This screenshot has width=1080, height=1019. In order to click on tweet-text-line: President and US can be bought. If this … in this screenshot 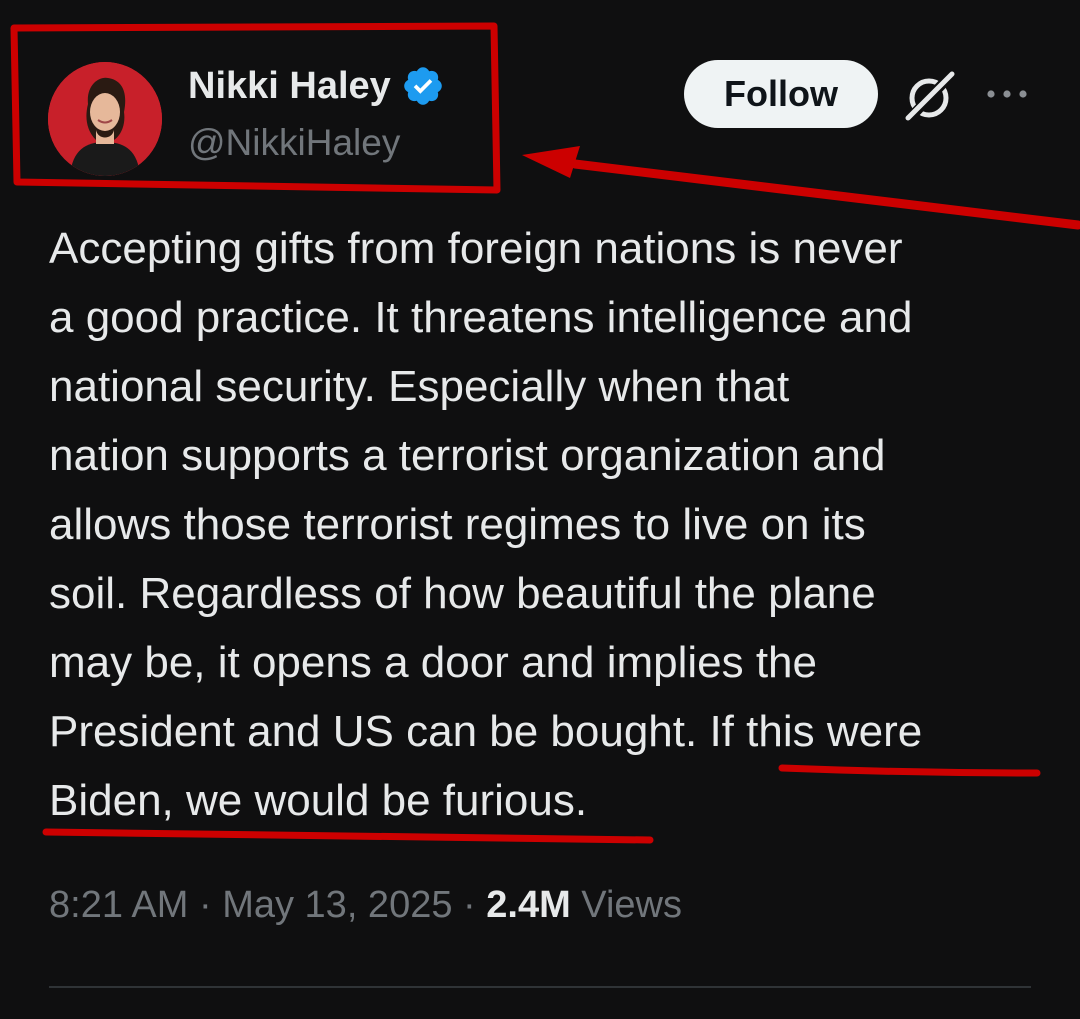, I will do `click(486, 731)`.